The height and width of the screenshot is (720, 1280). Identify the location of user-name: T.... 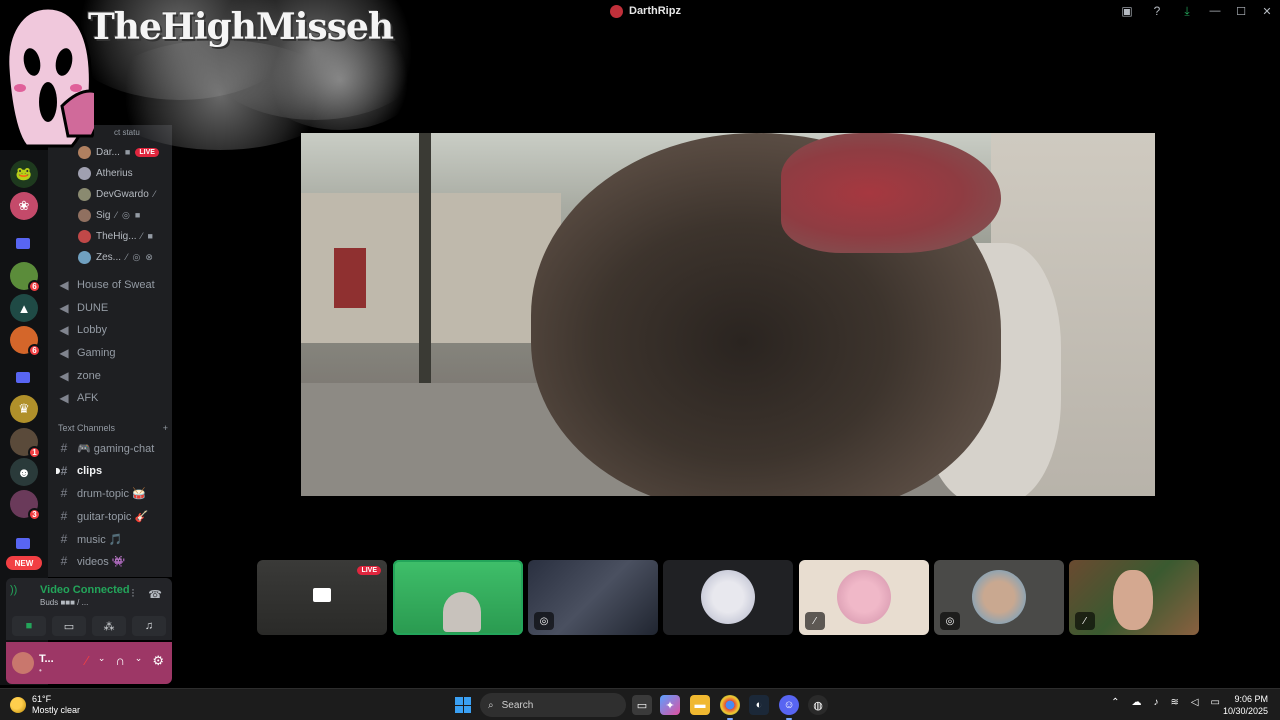
(46, 659).